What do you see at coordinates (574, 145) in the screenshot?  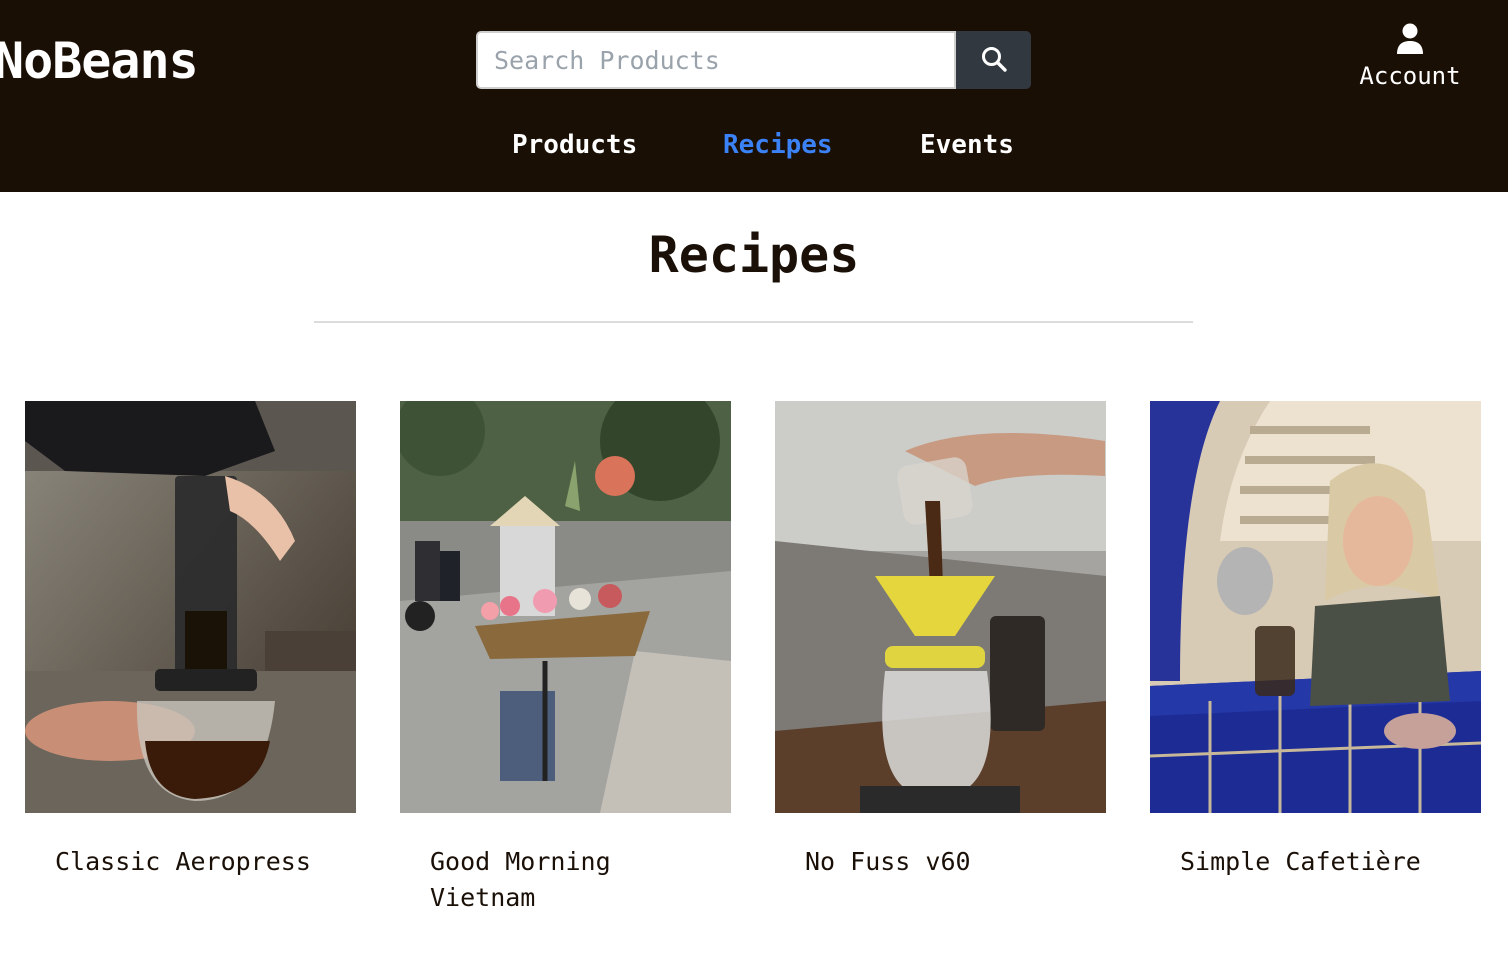 I see `nav-item-products: Products` at bounding box center [574, 145].